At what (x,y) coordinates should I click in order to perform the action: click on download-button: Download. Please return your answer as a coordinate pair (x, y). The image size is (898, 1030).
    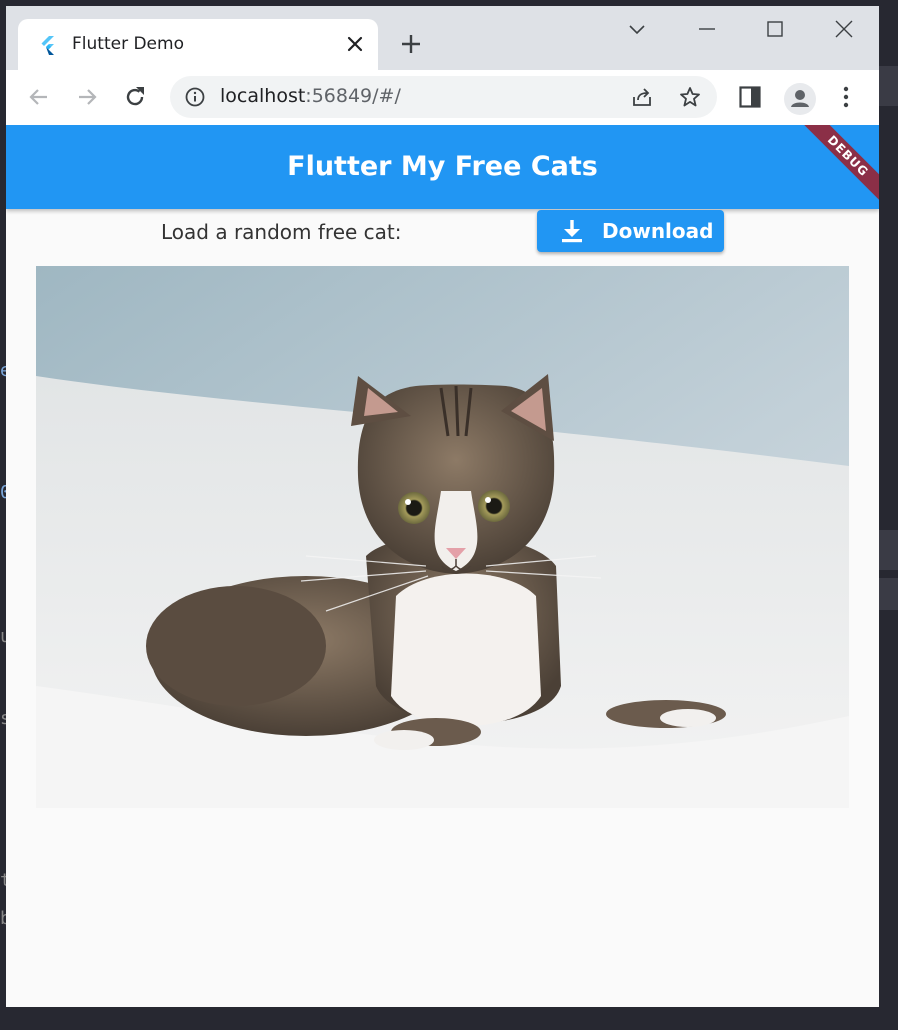
    Looking at the image, I should click on (630, 231).